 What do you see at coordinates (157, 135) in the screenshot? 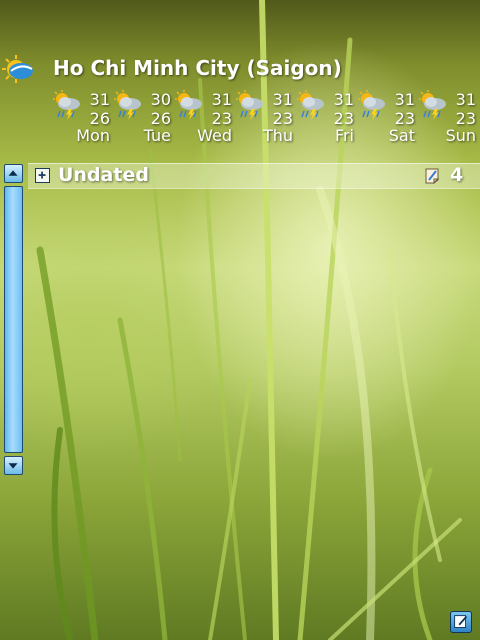
I see `day-name: Tue` at bounding box center [157, 135].